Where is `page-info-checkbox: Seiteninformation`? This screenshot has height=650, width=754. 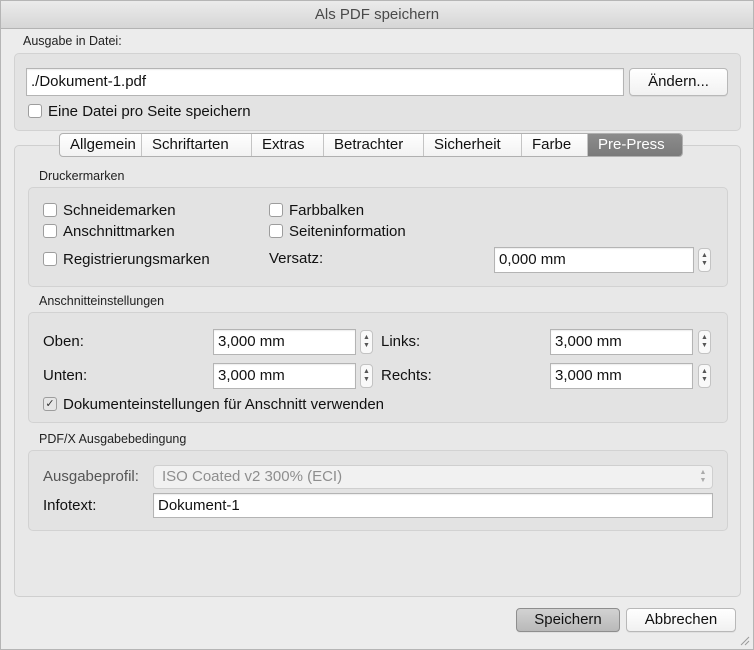 page-info-checkbox: Seiteninformation is located at coordinates (337, 231).